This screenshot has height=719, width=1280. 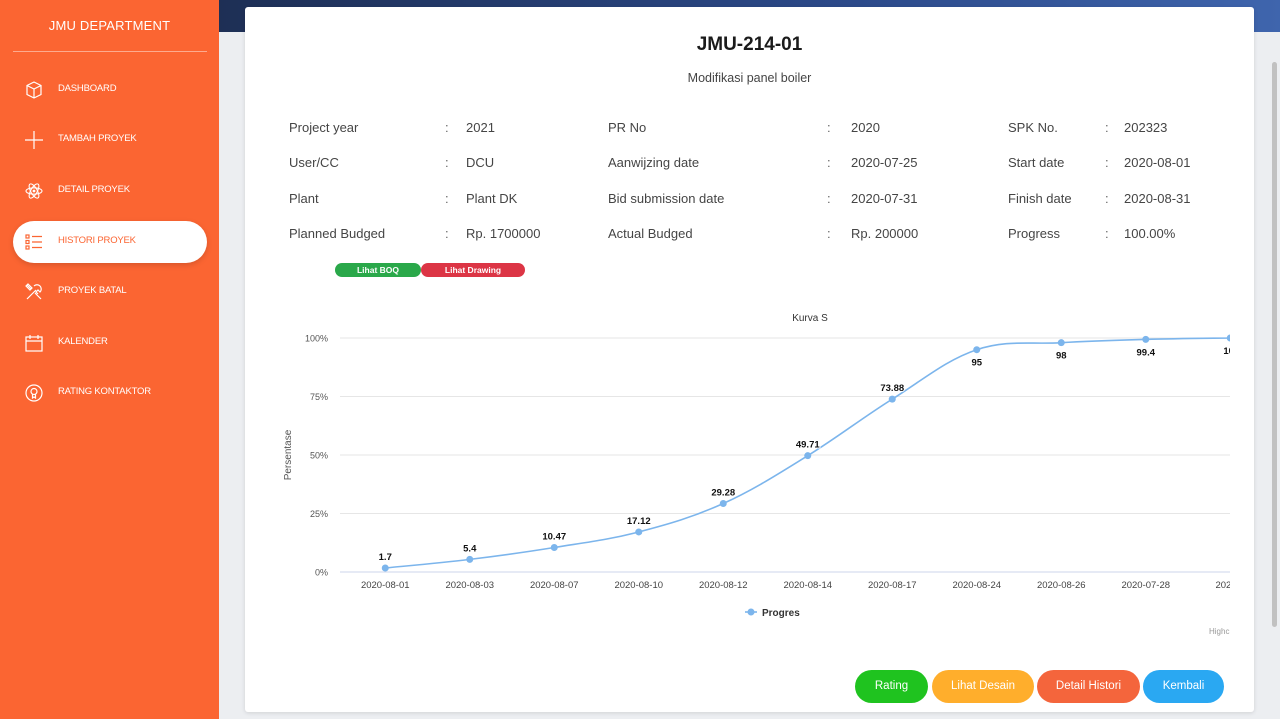 What do you see at coordinates (808, 445) in the screenshot?
I see `data-label: 49.71` at bounding box center [808, 445].